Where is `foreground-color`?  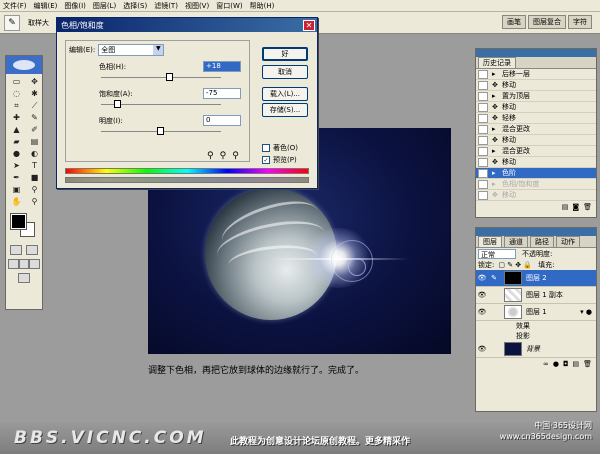
foreground-color is located at coordinates (18, 221).